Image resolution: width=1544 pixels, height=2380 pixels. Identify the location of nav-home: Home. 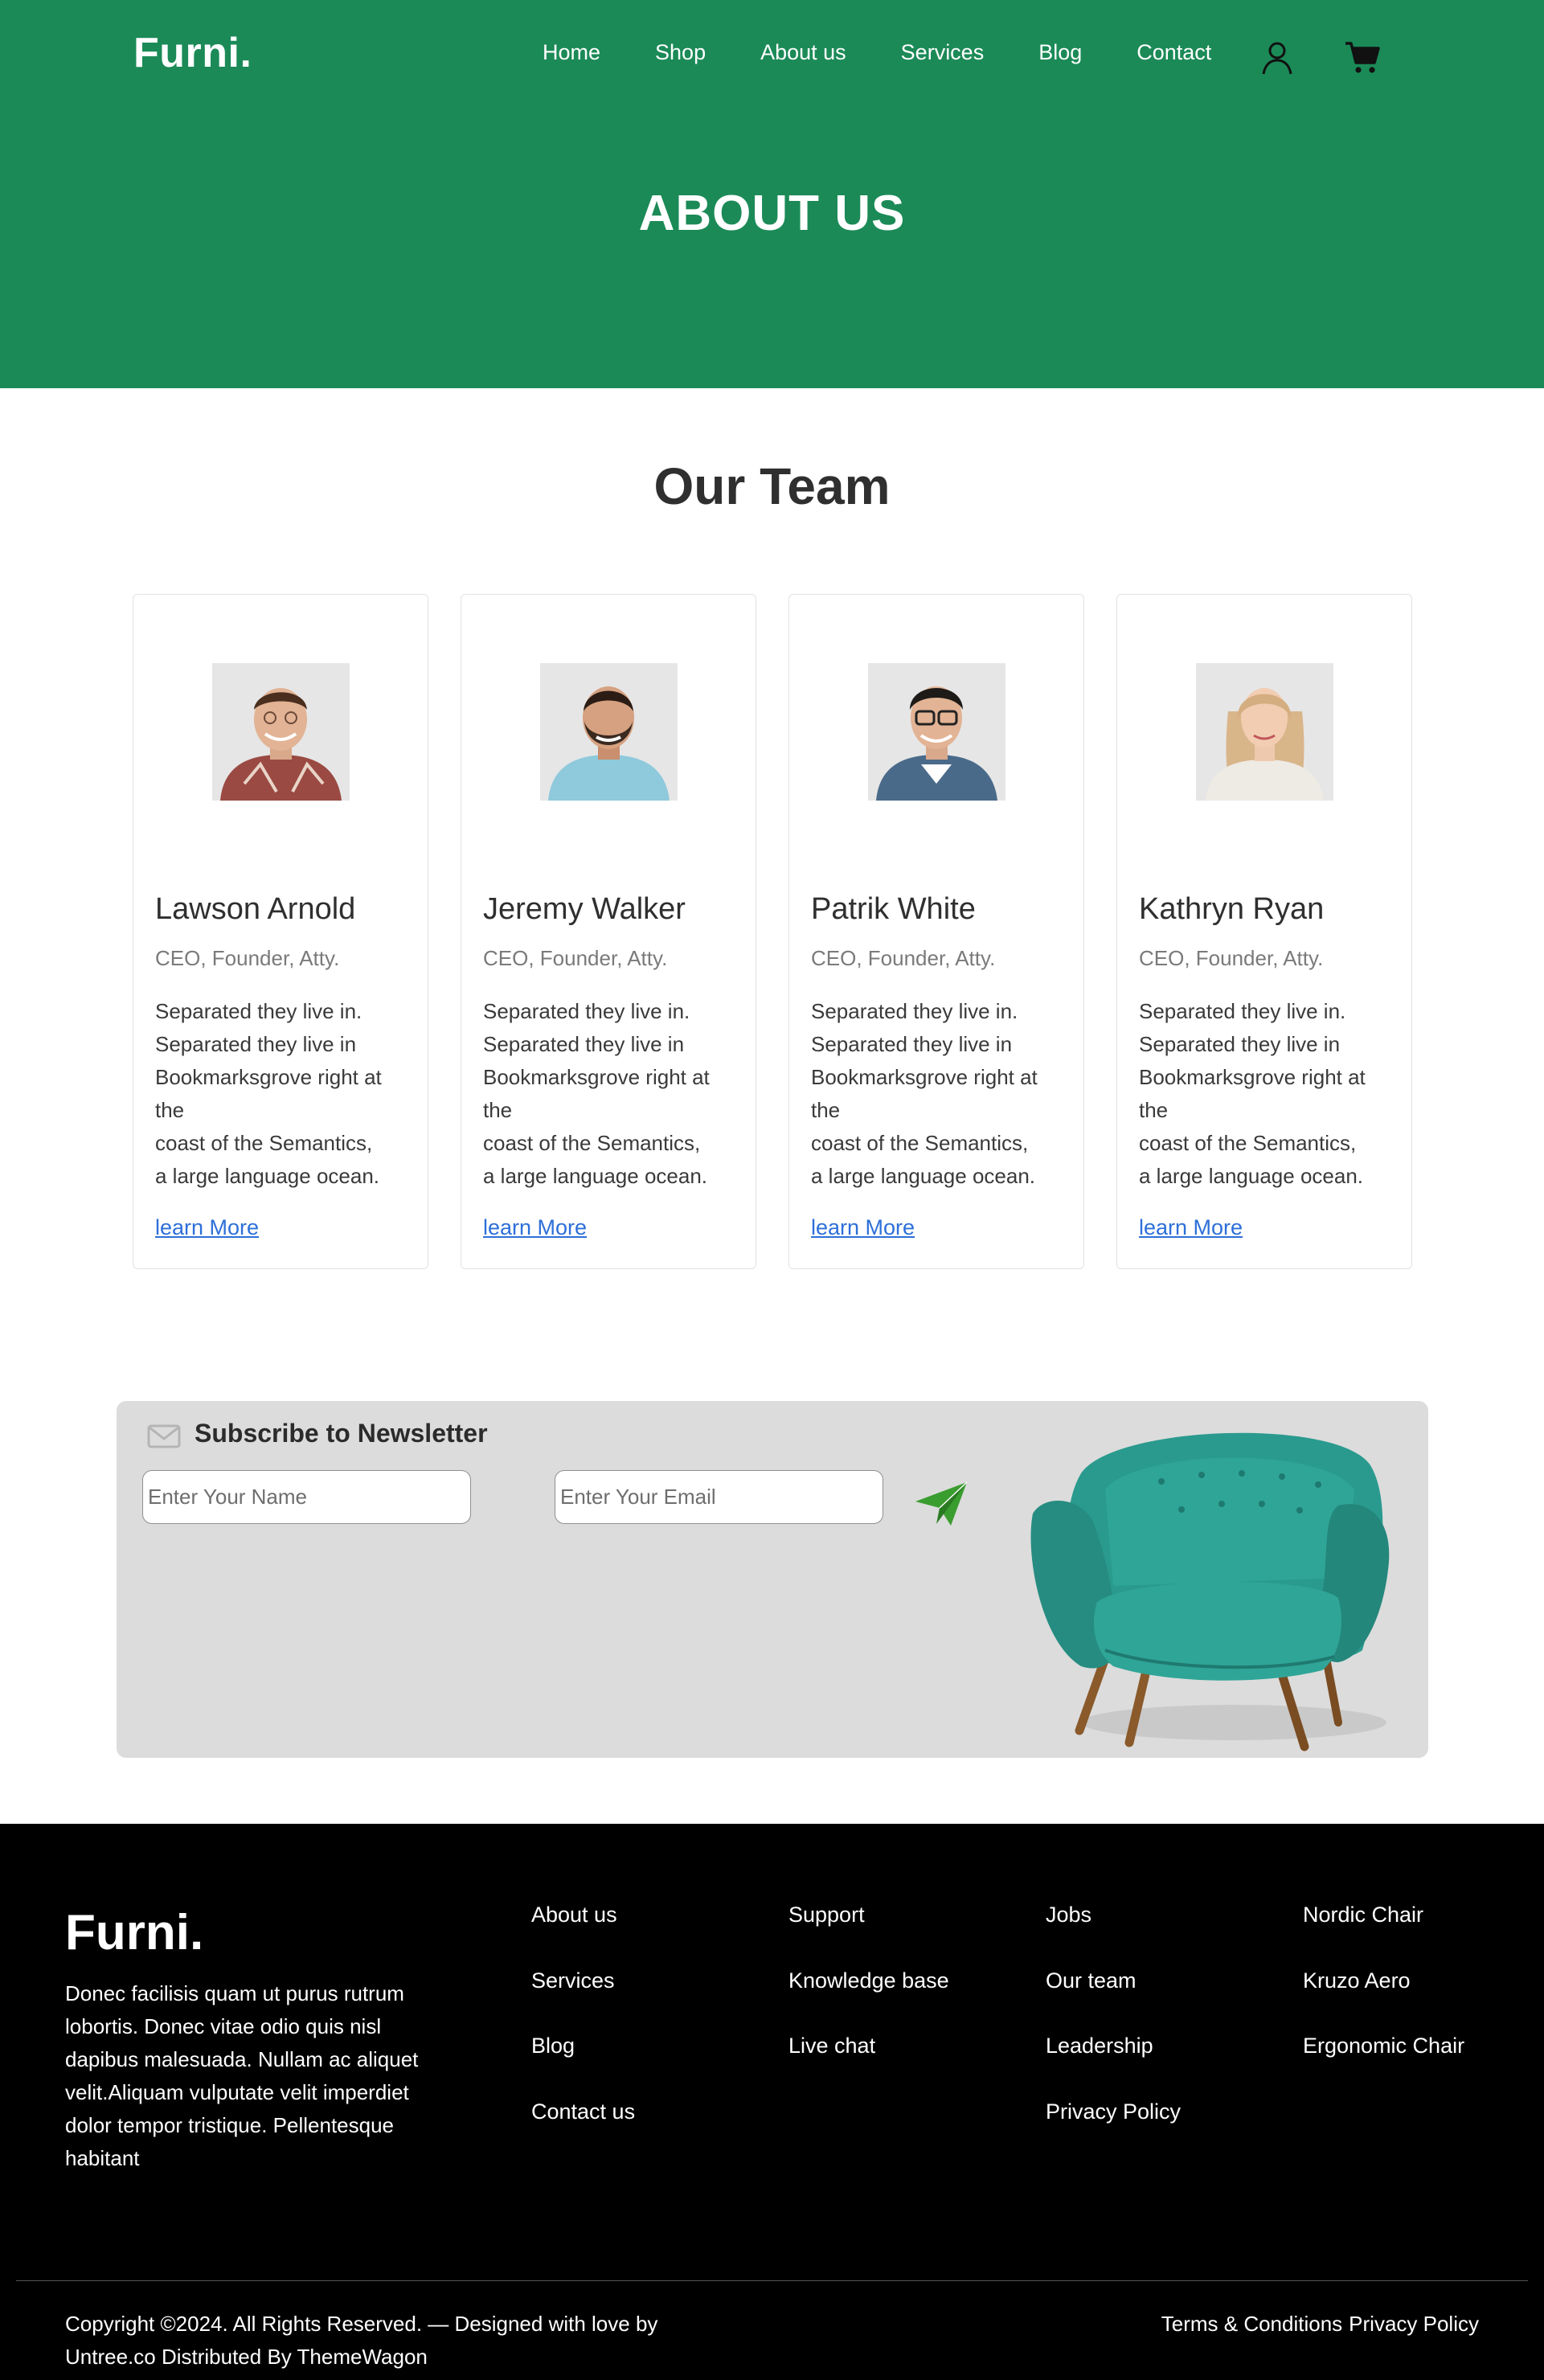
(571, 52).